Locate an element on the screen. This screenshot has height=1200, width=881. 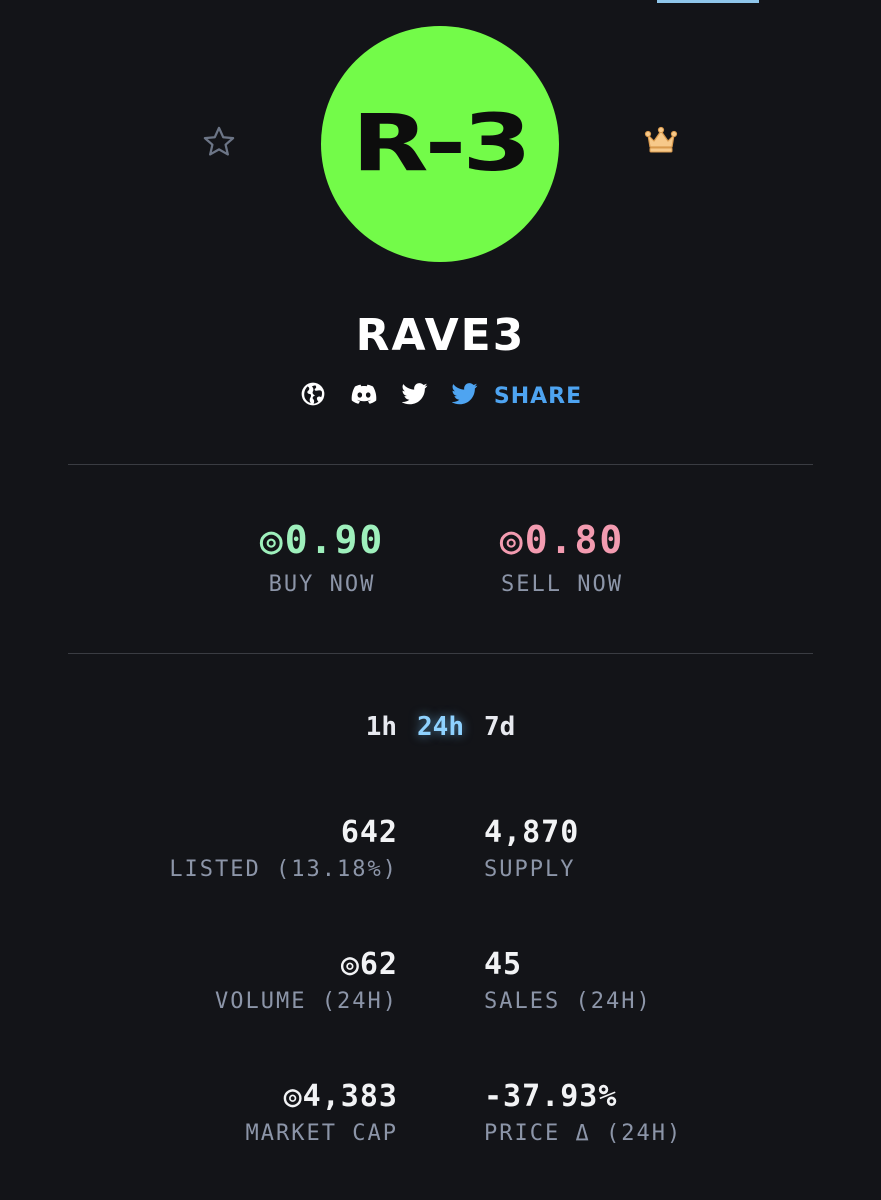
sales-label: SALES (24H) is located at coordinates (568, 1001).